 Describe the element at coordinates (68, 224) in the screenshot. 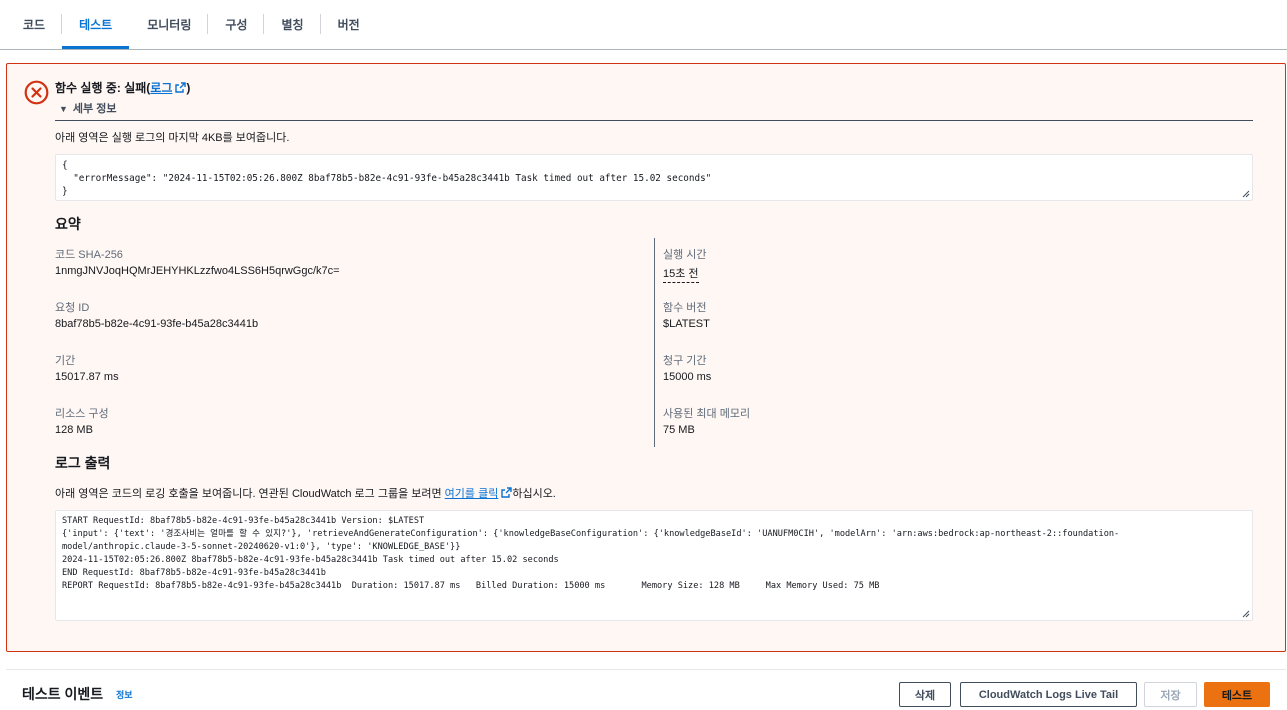

I see `summary-heading: 요약` at that location.